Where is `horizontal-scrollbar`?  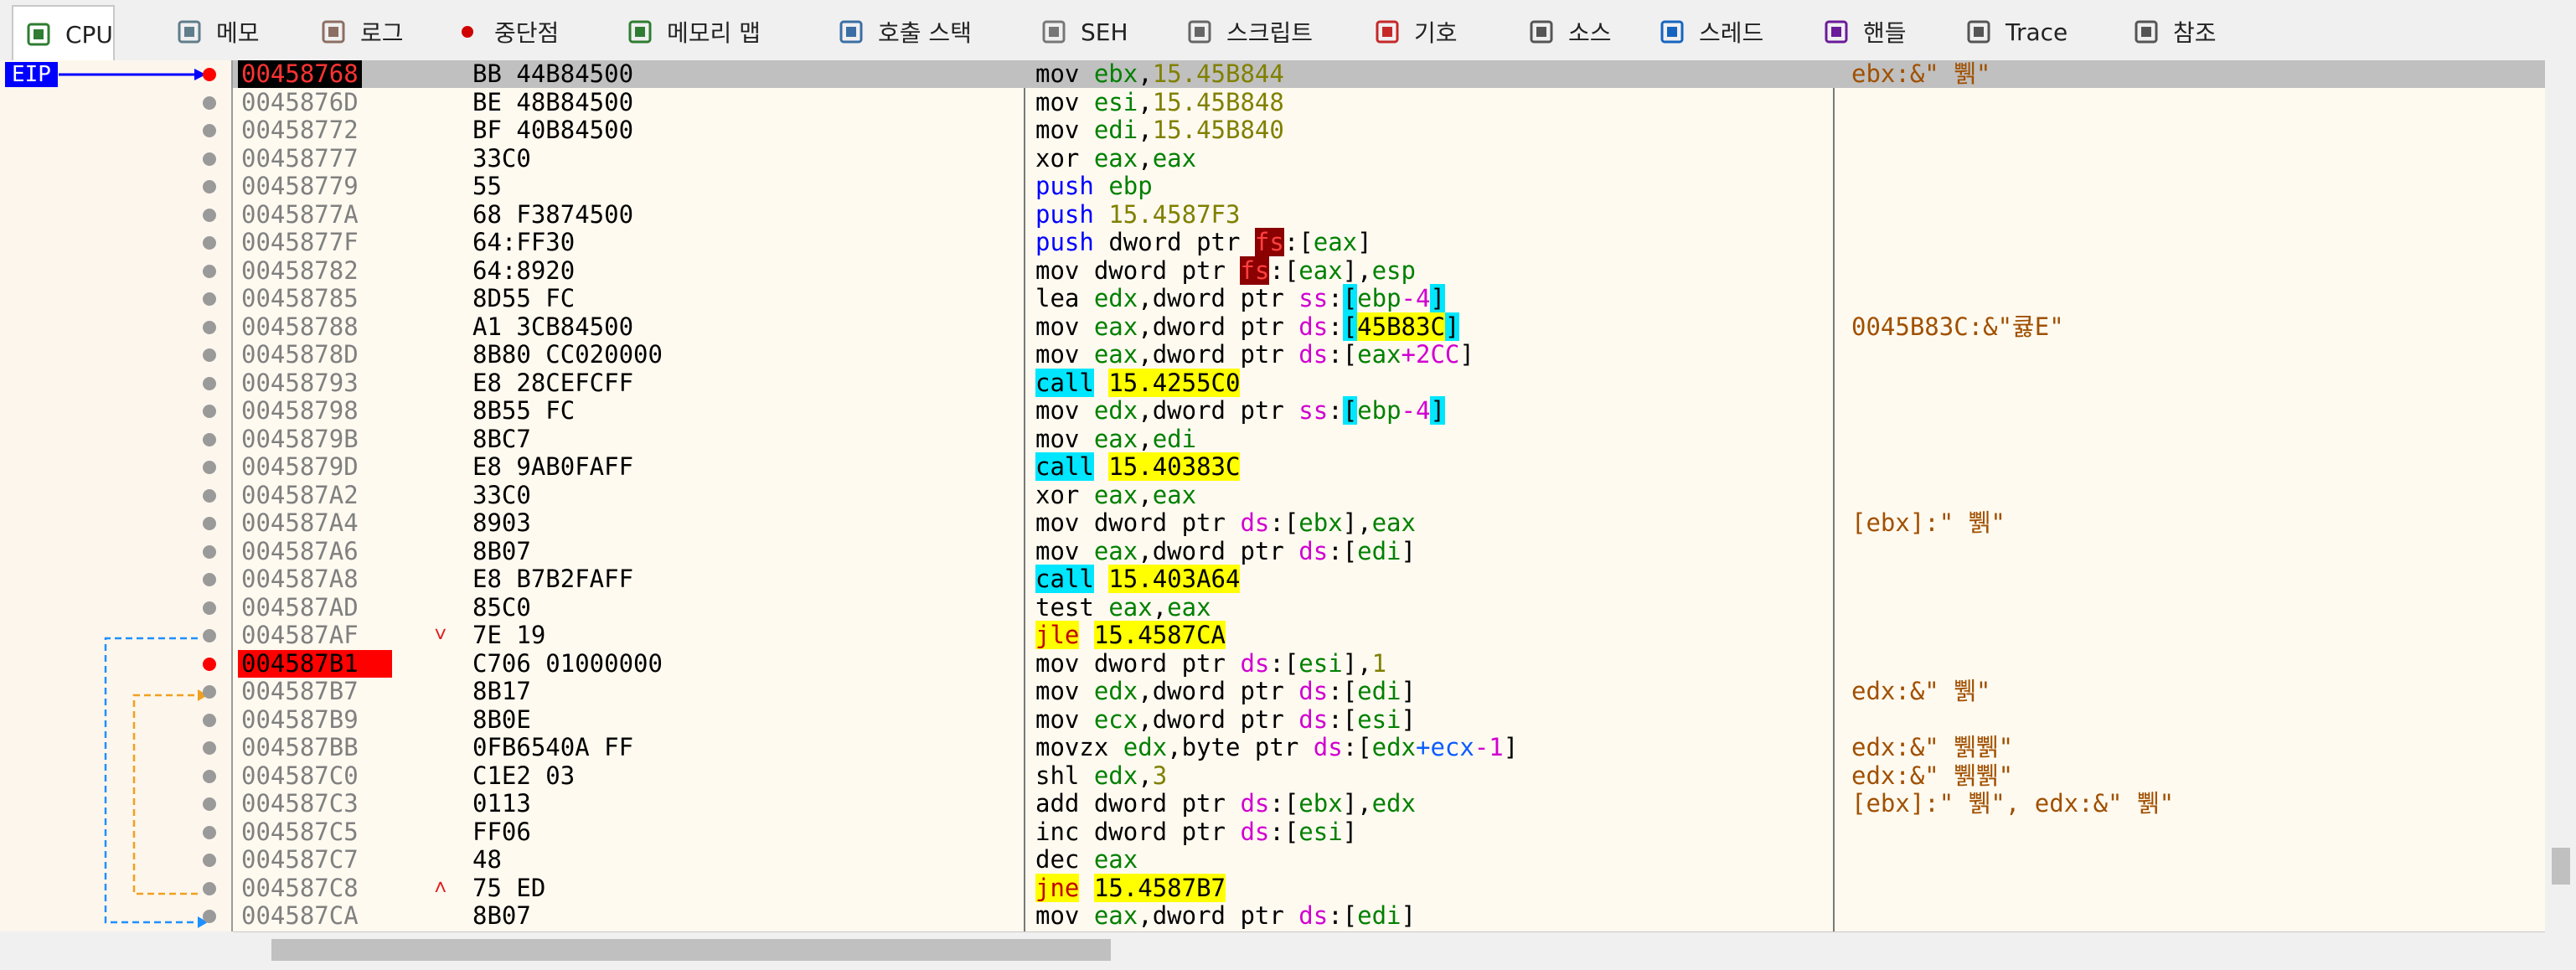
horizontal-scrollbar is located at coordinates (1389, 948).